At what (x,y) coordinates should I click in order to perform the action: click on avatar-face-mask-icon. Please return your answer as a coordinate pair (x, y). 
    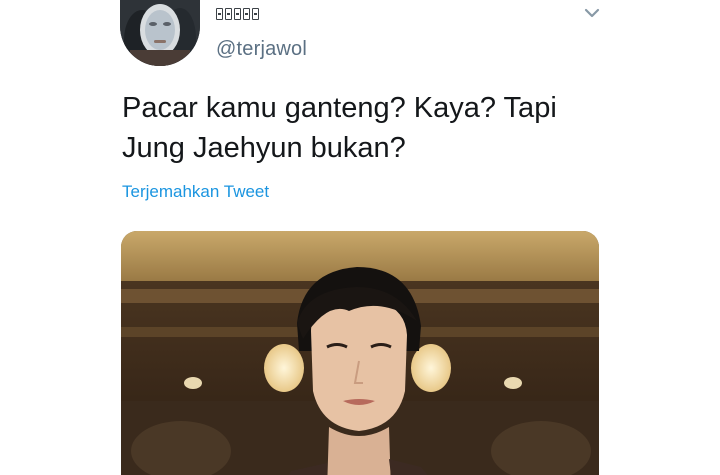
    Looking at the image, I should click on (160, 33).